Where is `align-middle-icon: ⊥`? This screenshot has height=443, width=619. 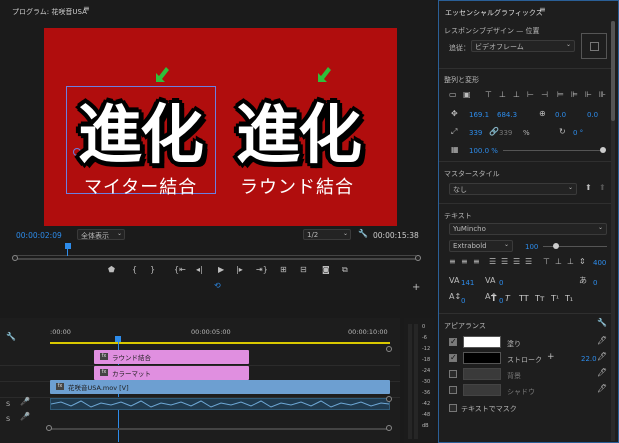 align-middle-icon: ⊥ is located at coordinates (502, 95).